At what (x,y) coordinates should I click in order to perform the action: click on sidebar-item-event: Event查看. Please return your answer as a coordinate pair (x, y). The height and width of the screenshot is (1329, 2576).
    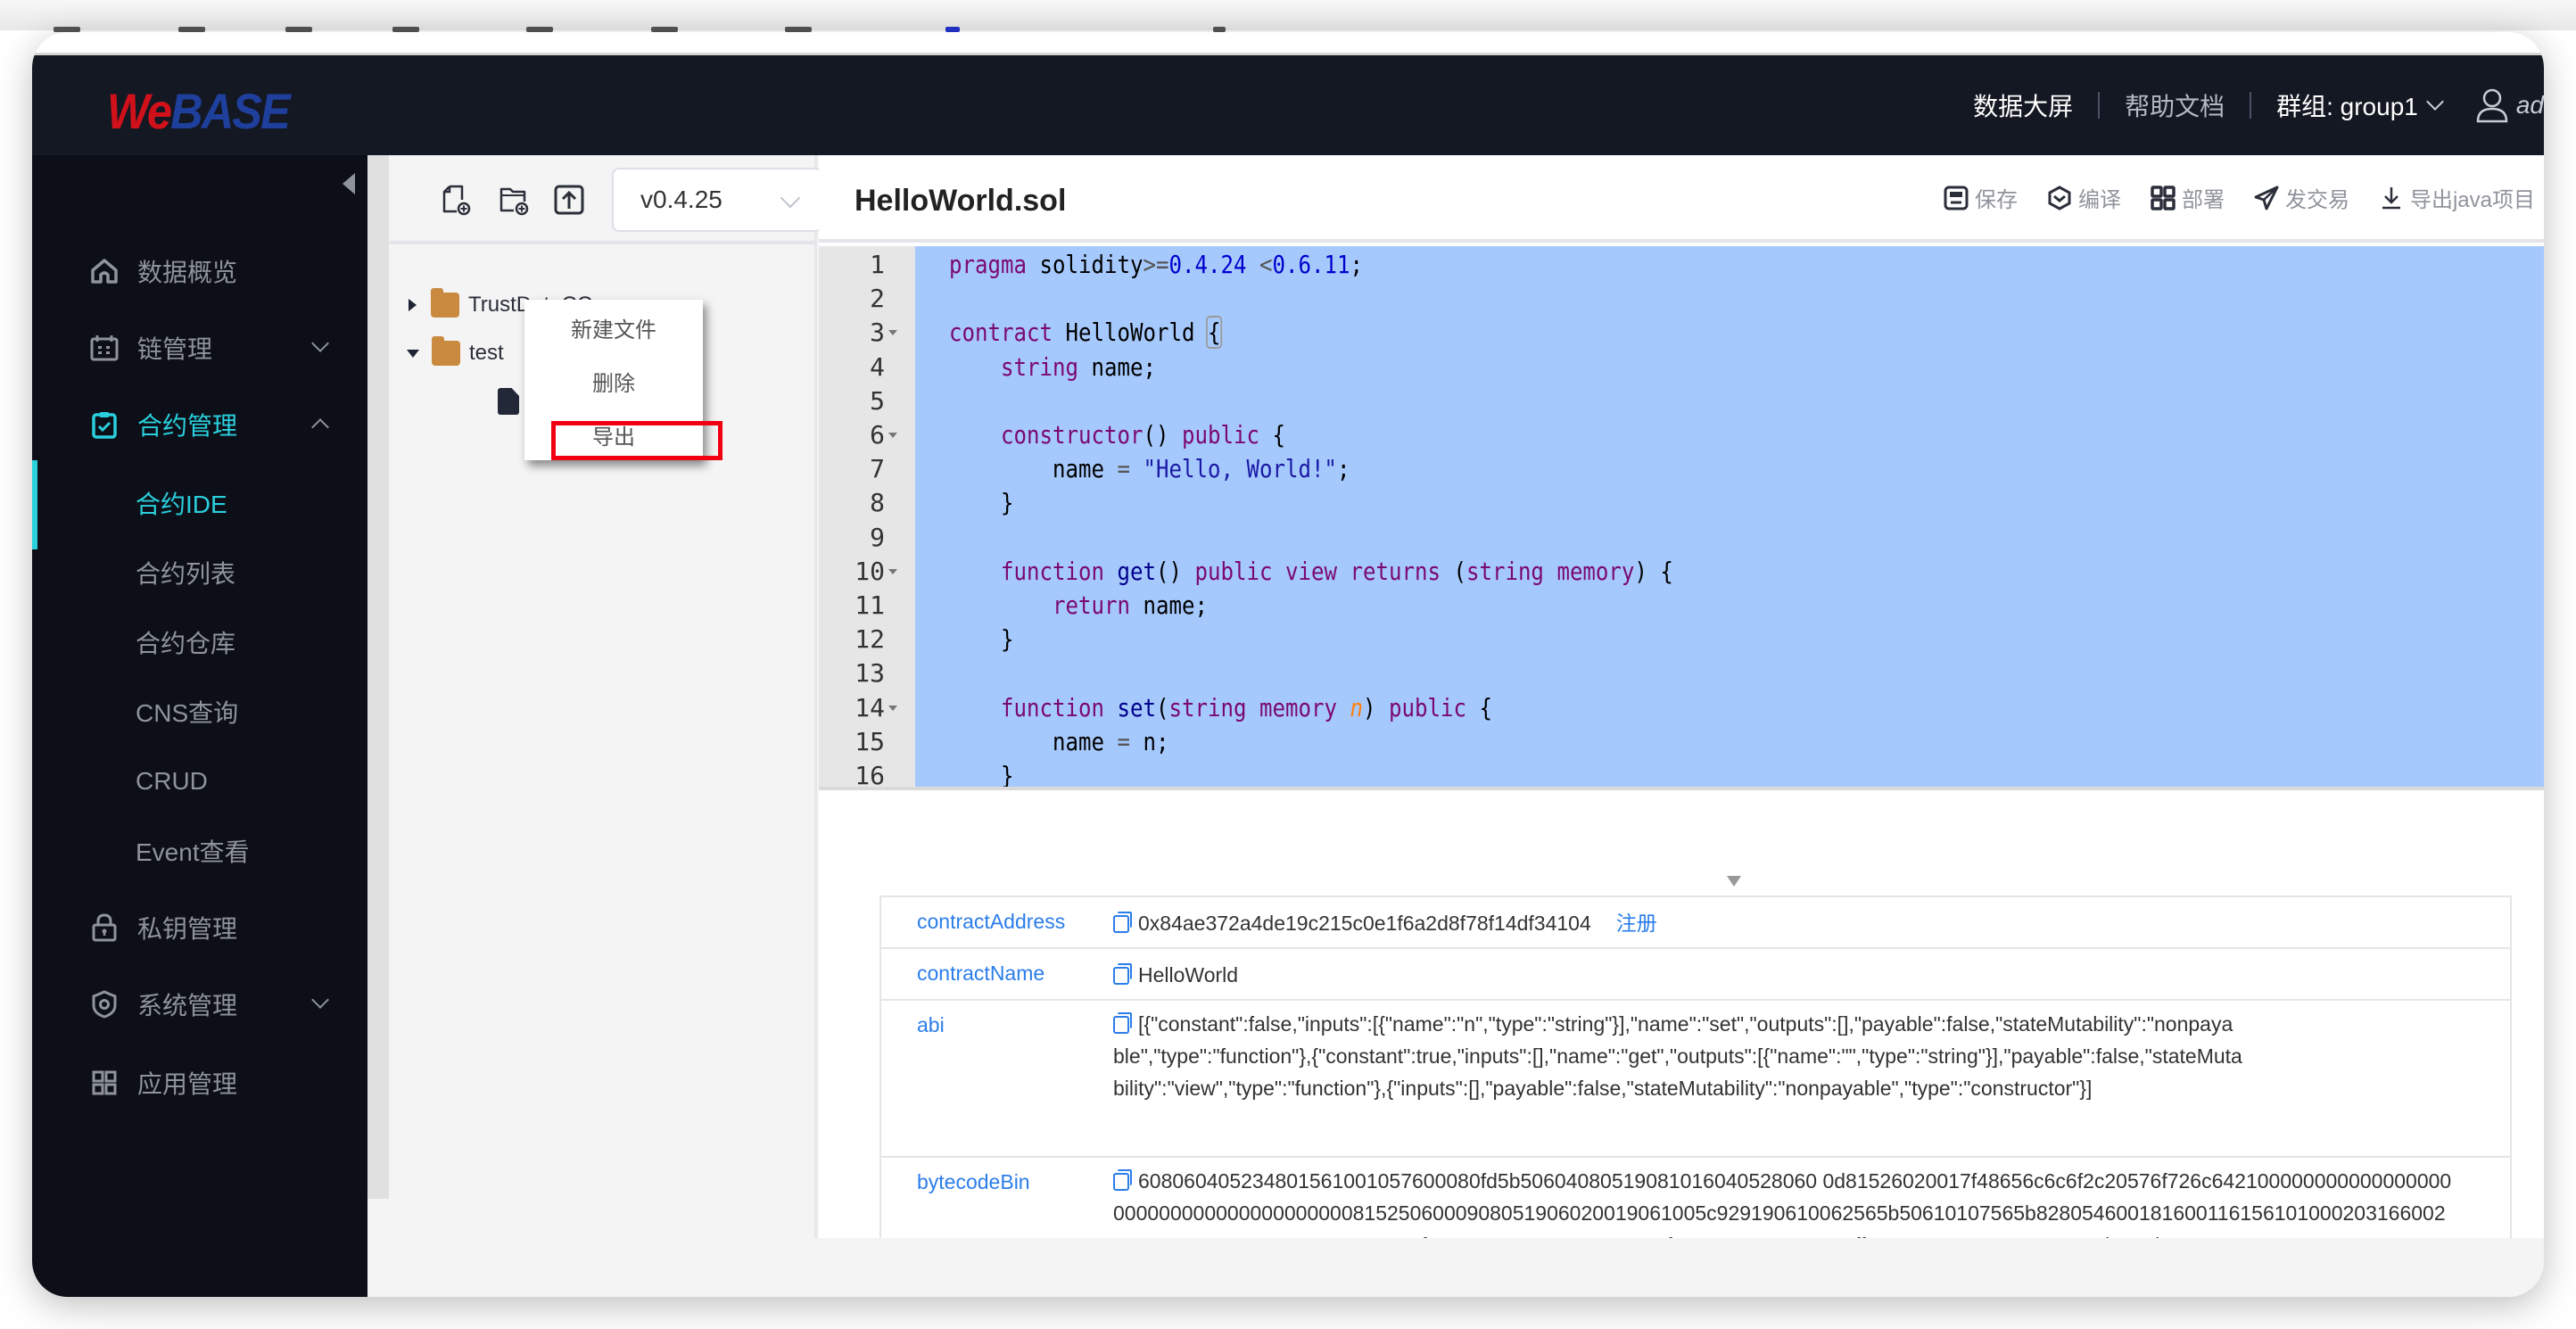
    Looking at the image, I should click on (199, 851).